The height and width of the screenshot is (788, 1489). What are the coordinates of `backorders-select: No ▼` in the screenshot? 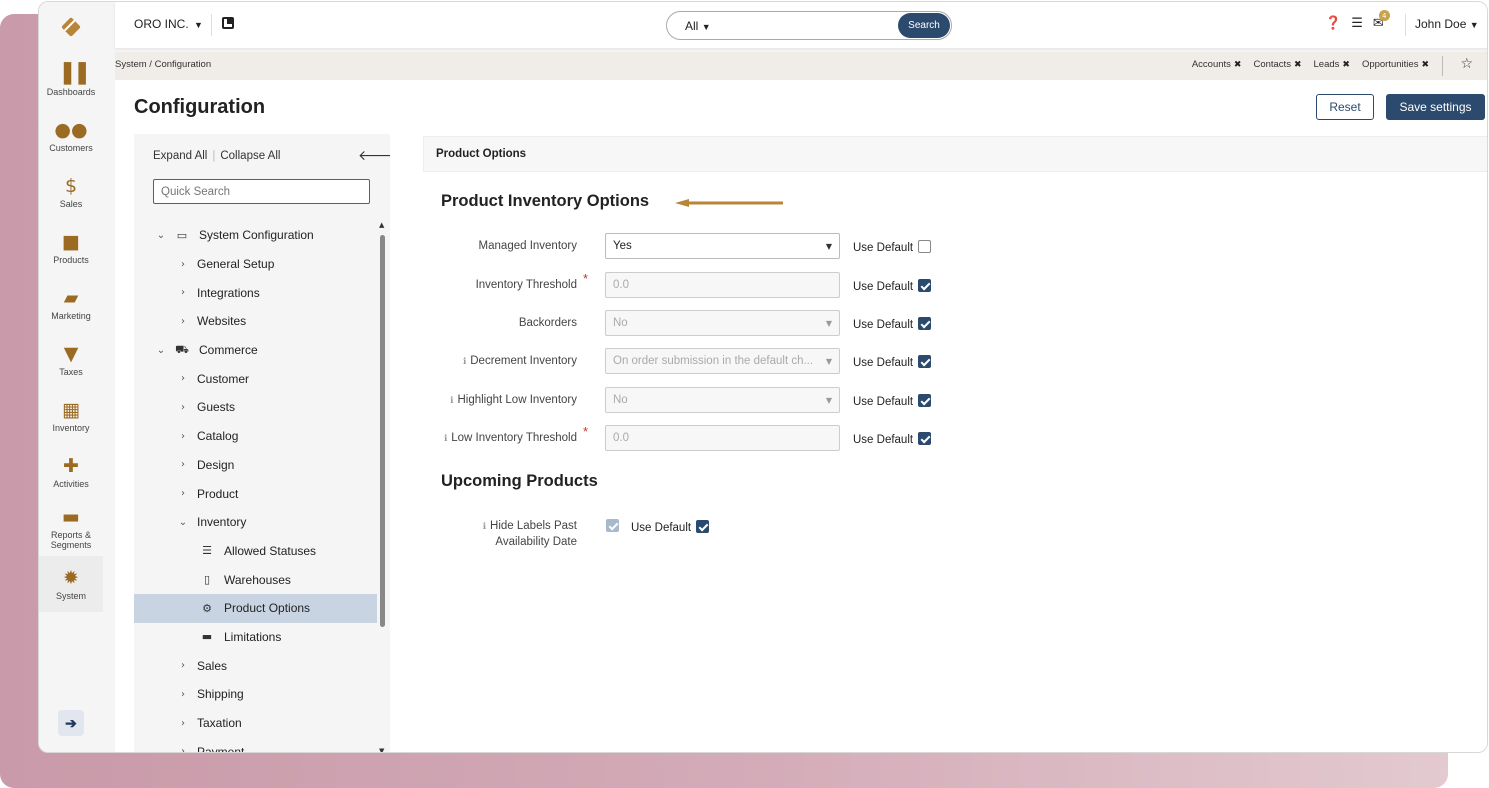 It's located at (722, 323).